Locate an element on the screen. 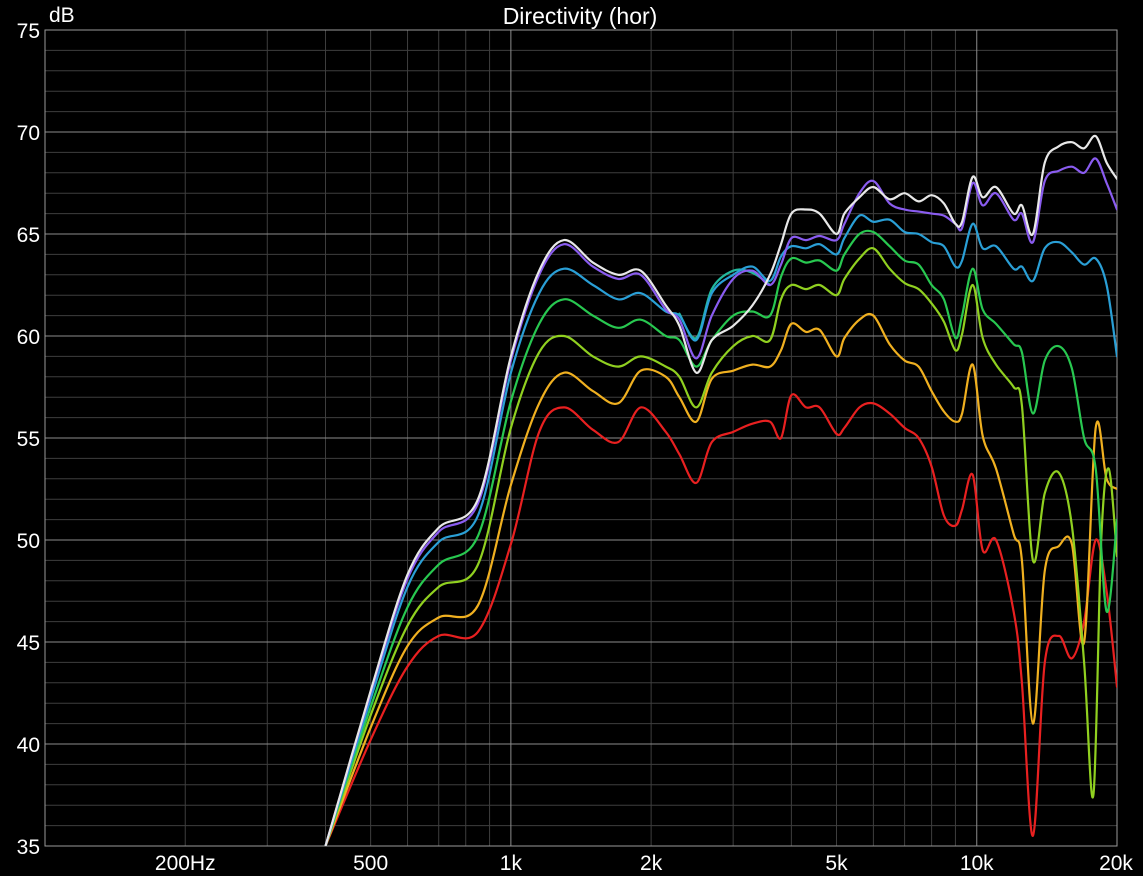 This screenshot has height=876, width=1143. x-tick-label: 10k is located at coordinates (977, 863).